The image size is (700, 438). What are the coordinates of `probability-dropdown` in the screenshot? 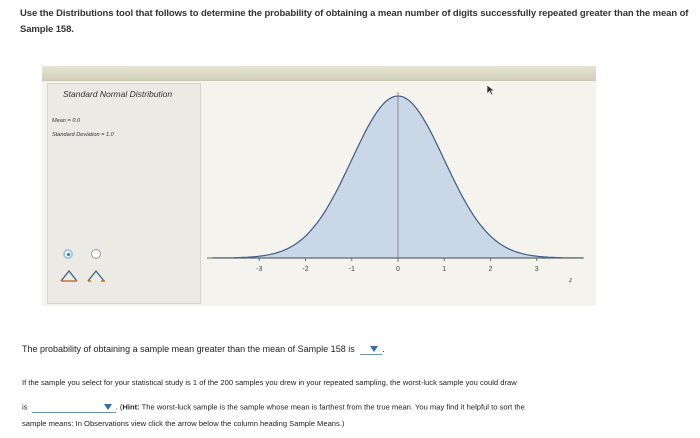 It's located at (371, 350).